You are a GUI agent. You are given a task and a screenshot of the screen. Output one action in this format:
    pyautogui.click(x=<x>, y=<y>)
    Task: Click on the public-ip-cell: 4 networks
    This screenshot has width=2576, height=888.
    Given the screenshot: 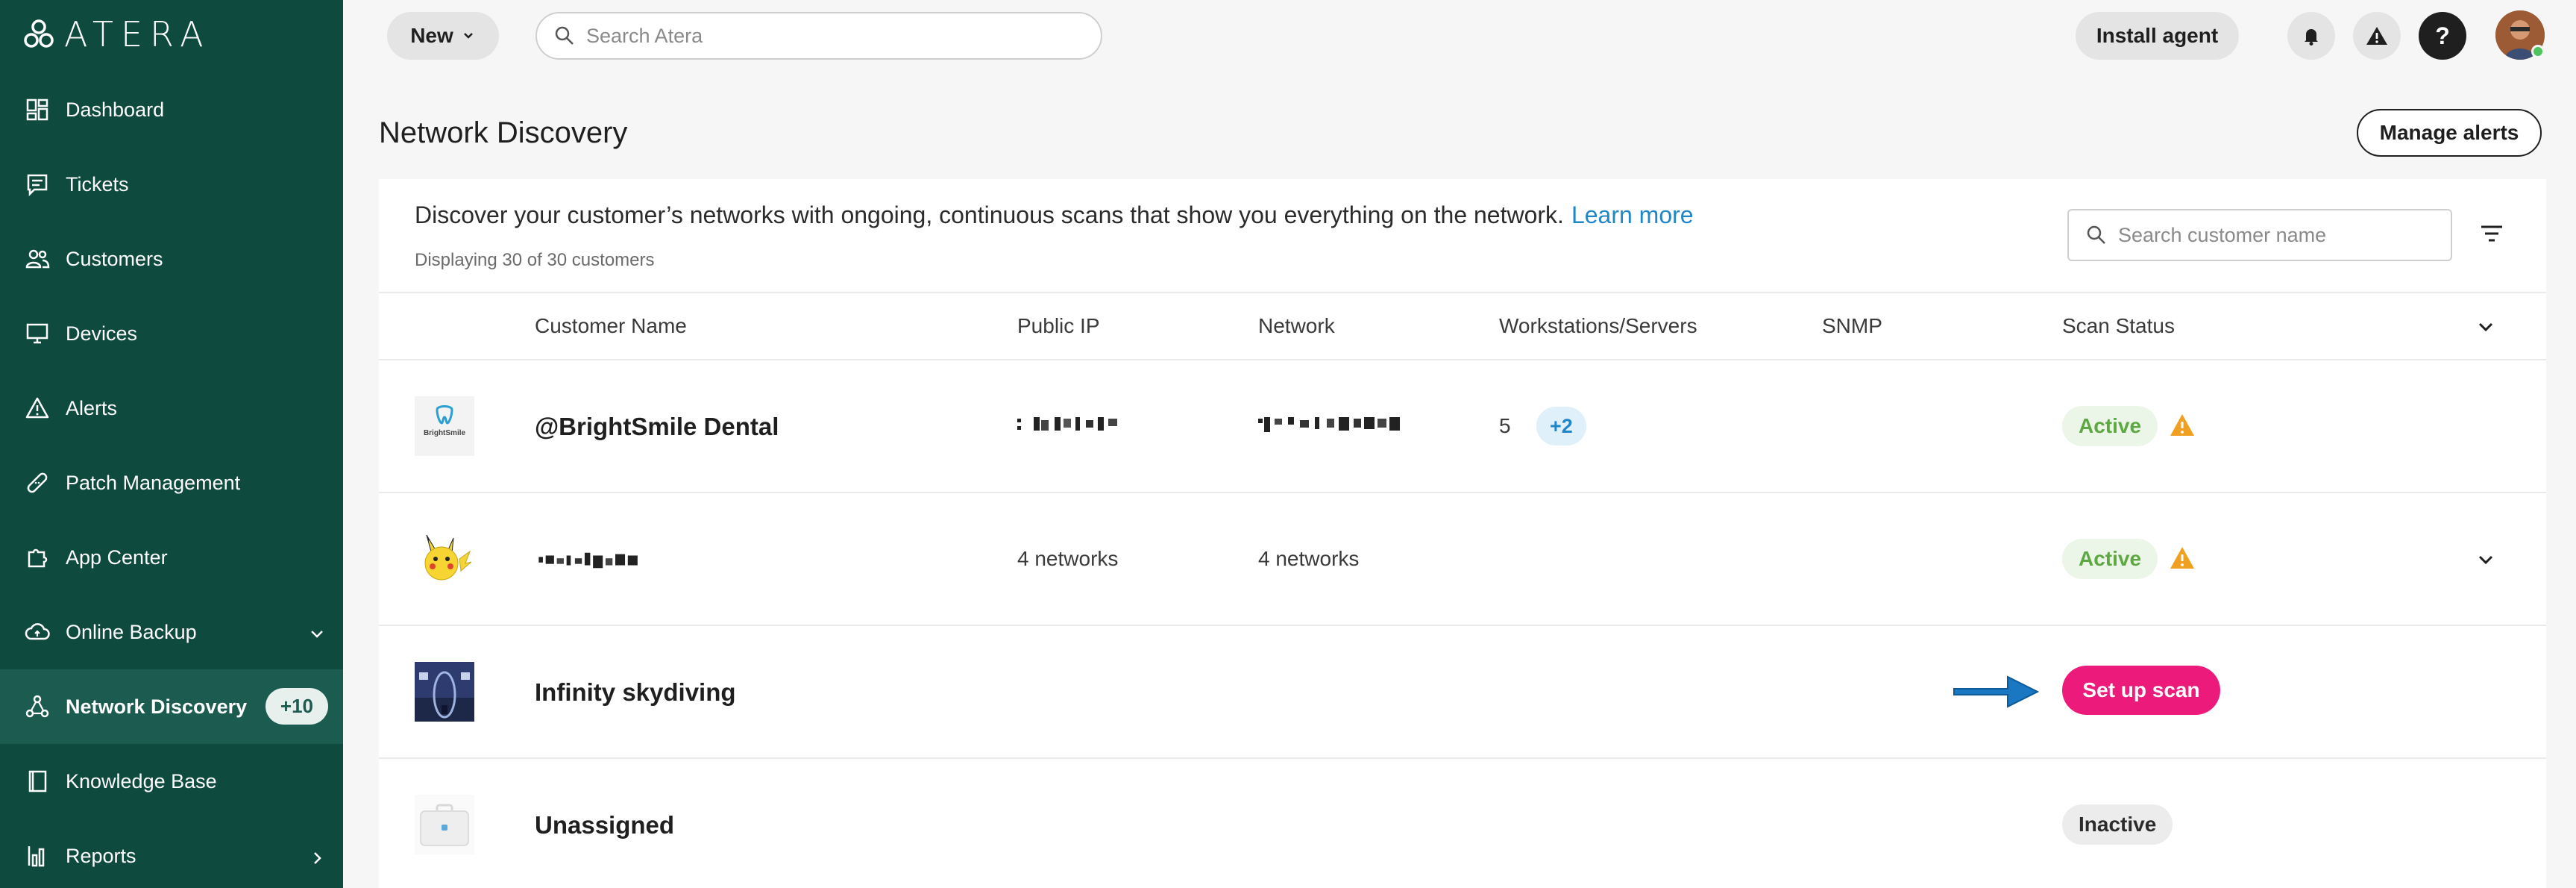 What is the action you would take?
    pyautogui.click(x=1068, y=558)
    